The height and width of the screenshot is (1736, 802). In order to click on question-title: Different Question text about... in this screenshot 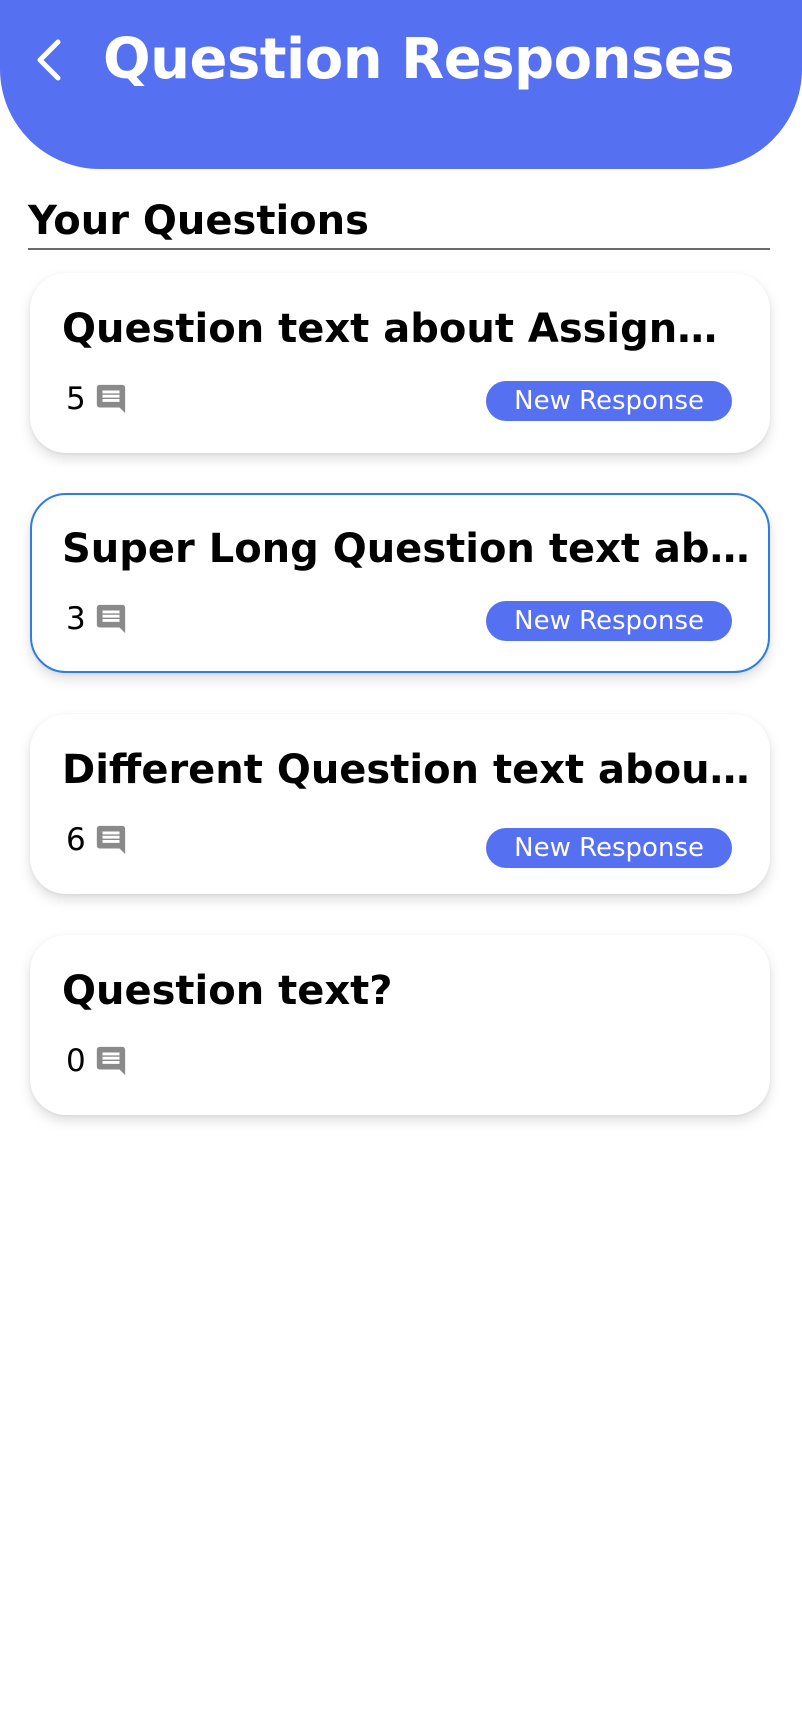, I will do `click(407, 770)`.